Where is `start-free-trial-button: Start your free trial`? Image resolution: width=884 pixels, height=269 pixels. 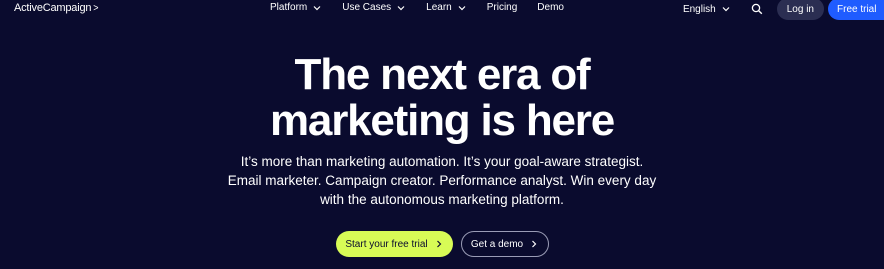
start-free-trial-button: Start your free trial is located at coordinates (394, 244).